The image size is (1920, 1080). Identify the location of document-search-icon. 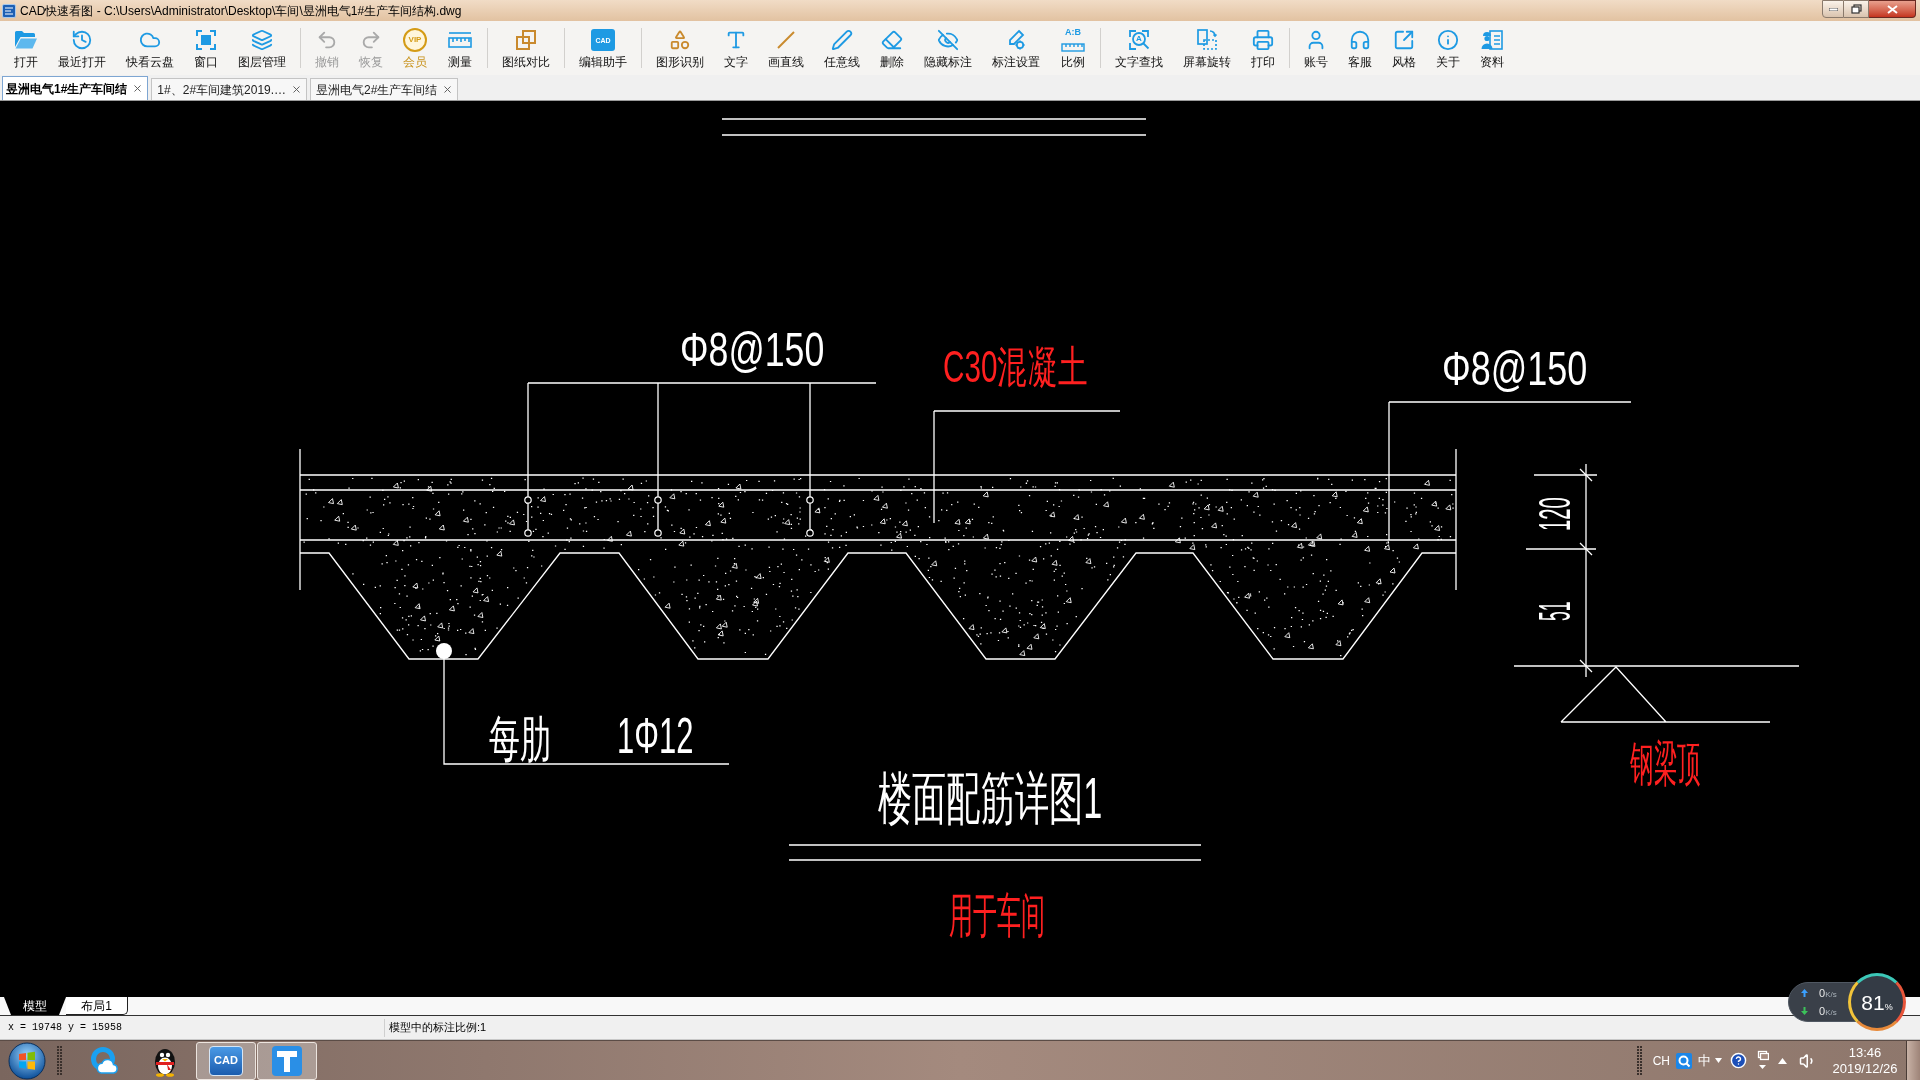
(1139, 40).